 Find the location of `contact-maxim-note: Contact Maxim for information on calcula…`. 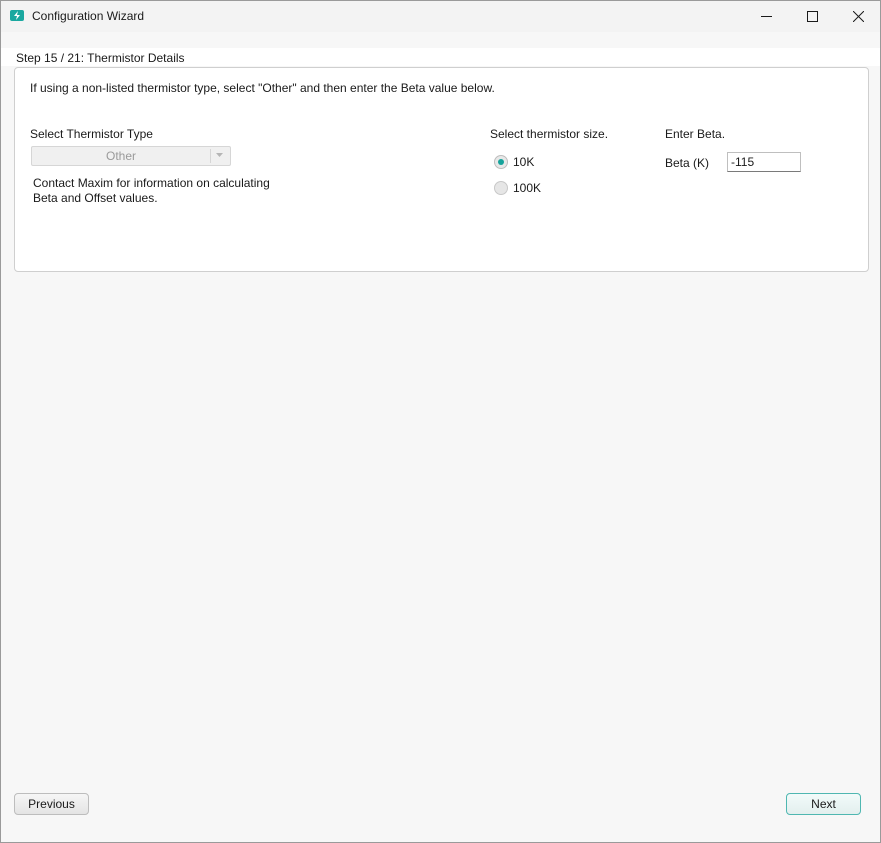

contact-maxim-note: Contact Maxim for information on calcula… is located at coordinates (163, 191).